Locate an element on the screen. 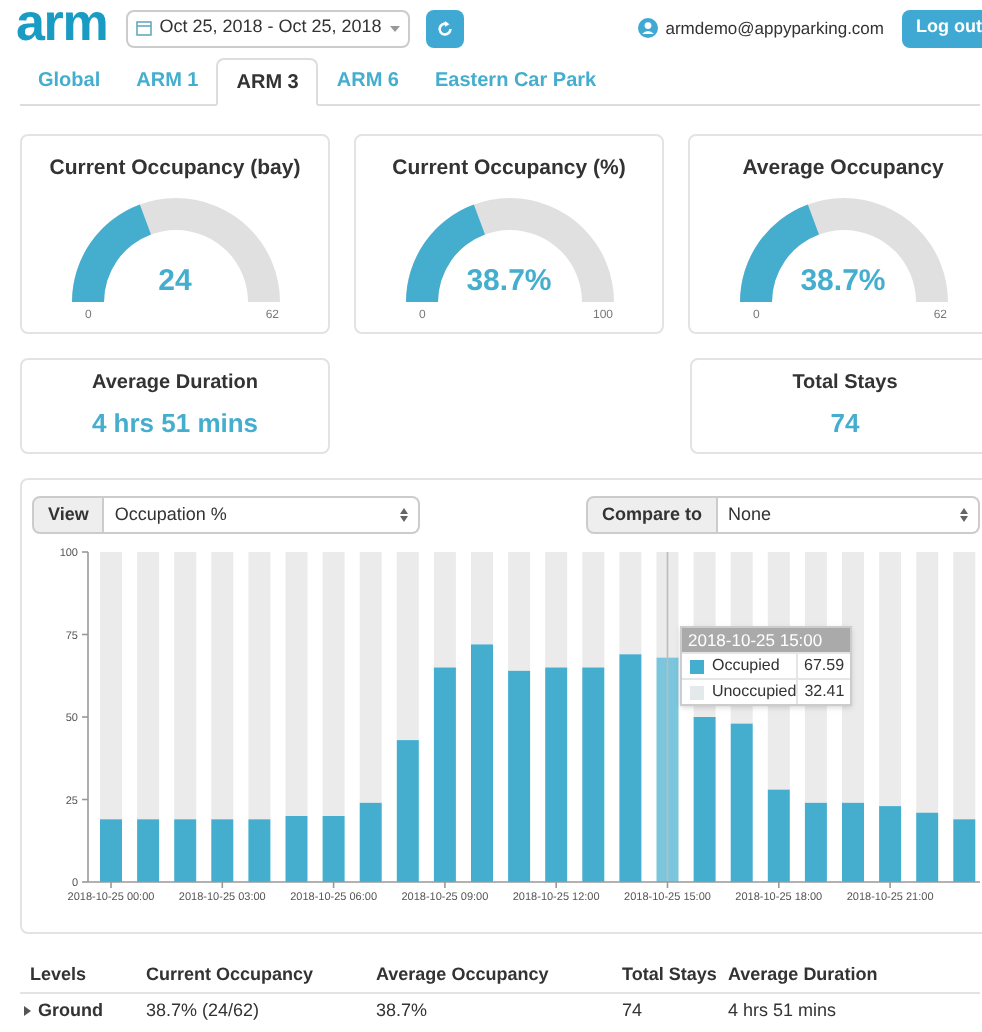 The image size is (982, 1032). column-header: Current Occupancy is located at coordinates (231, 975).